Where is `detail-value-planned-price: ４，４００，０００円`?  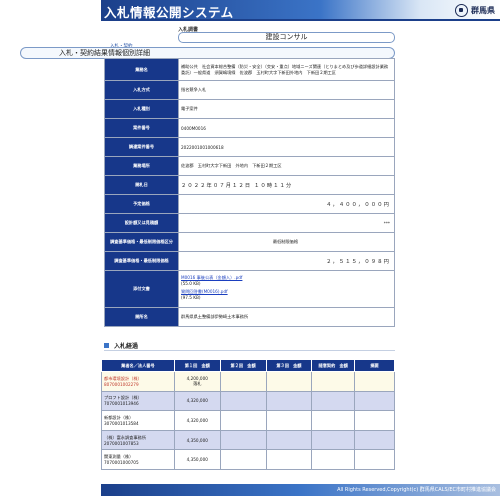
detail-value-planned-price: ４，４００，０００円 is located at coordinates (286, 204).